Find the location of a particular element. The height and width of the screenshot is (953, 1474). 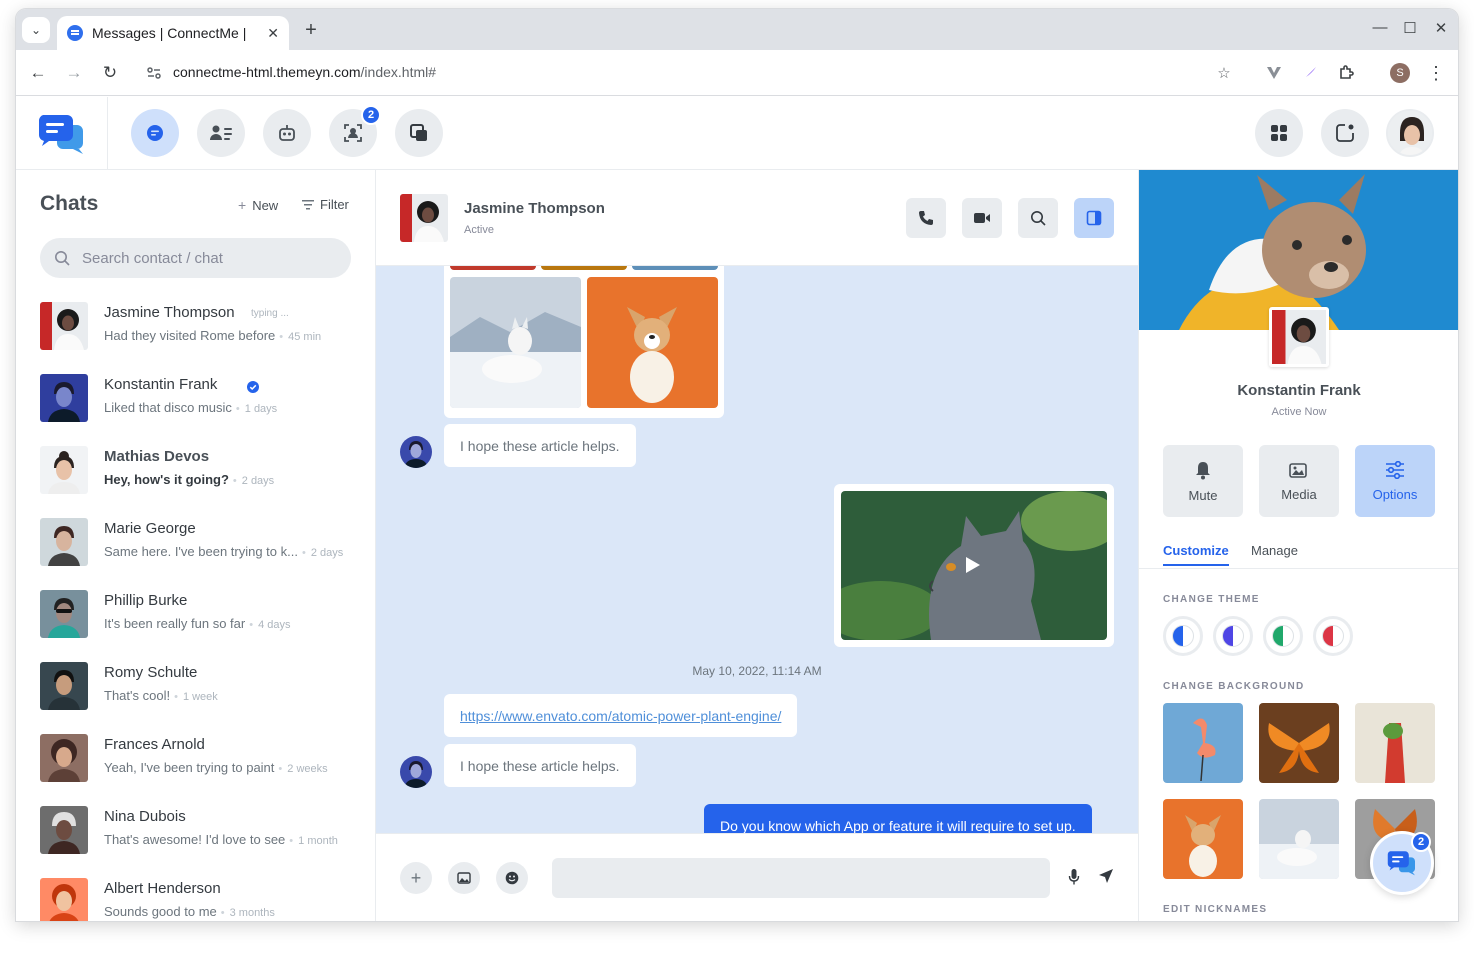

filter-button: Filter is located at coordinates (325, 204).